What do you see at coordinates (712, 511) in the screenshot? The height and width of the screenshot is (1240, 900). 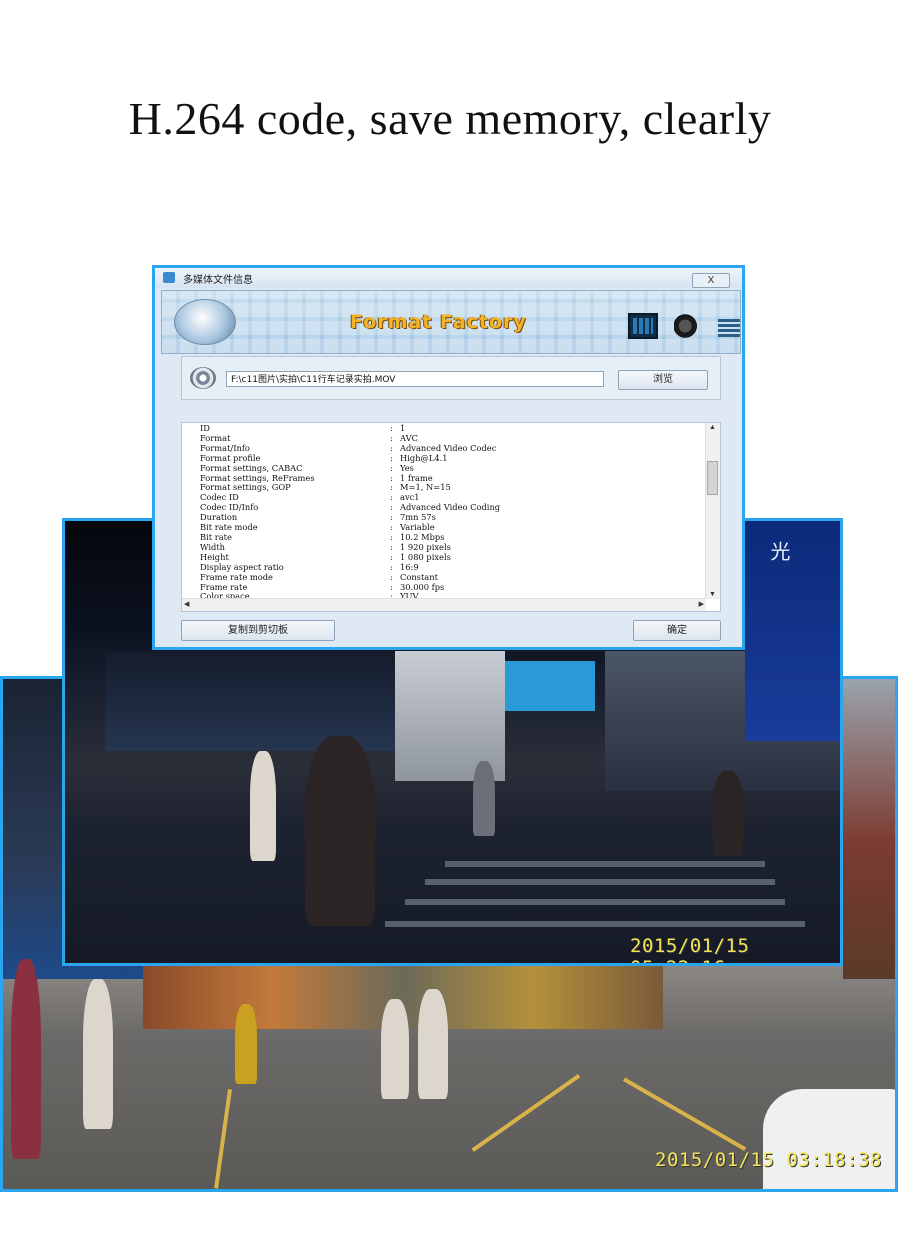 I see `vertical-scrollbar: ▲ ▼` at bounding box center [712, 511].